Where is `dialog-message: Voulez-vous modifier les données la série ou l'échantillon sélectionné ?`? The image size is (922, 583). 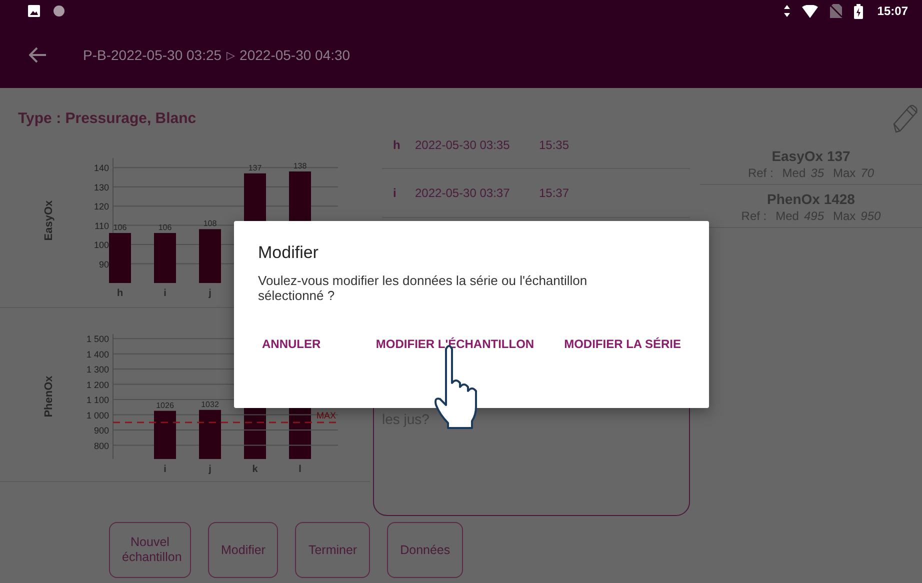
dialog-message: Voulez-vous modifier les données la série ou l'échantillon sélectionné ? is located at coordinates (423, 288).